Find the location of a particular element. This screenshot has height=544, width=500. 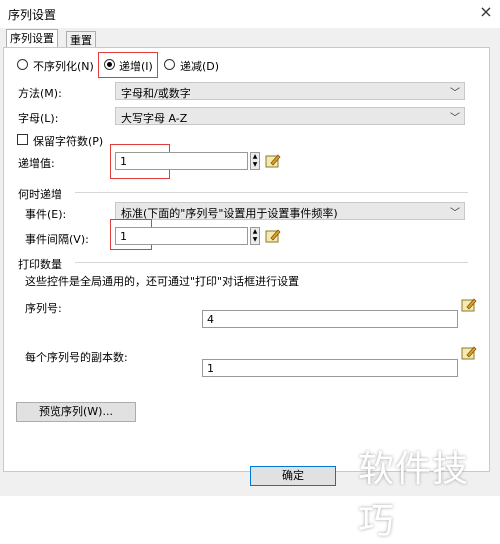

increment-input: 1 is located at coordinates (181, 161).